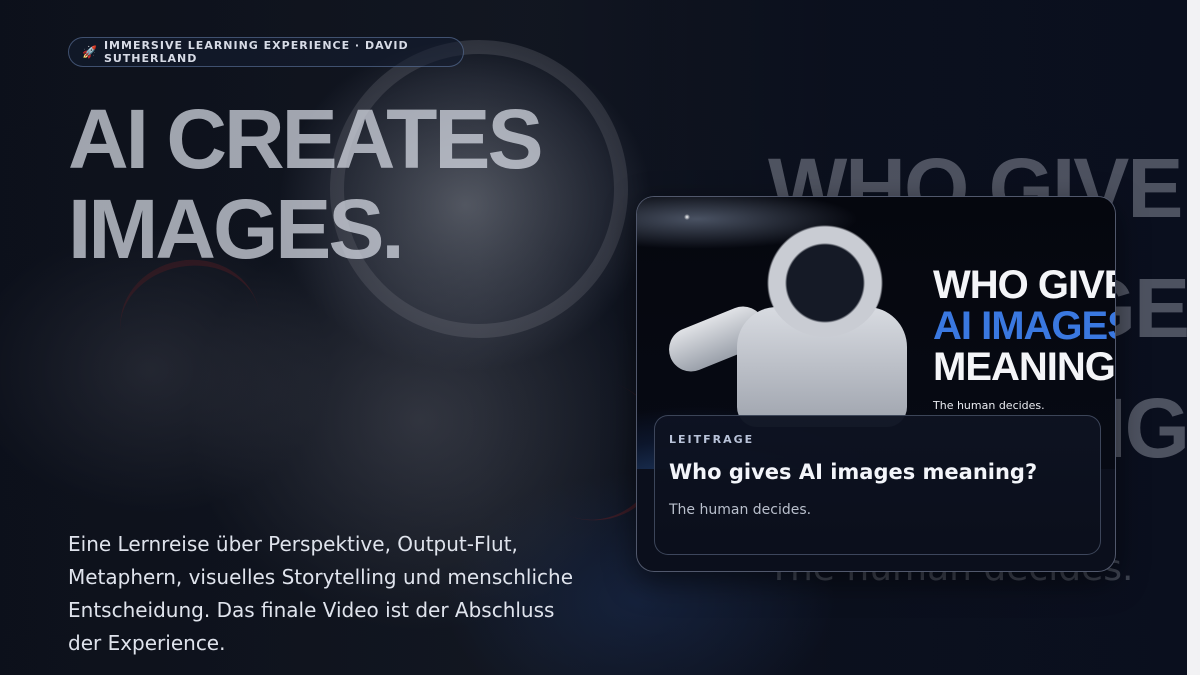 The image size is (1200, 675). I want to click on poster-line-2: AI IMAGES, so click(1024, 326).